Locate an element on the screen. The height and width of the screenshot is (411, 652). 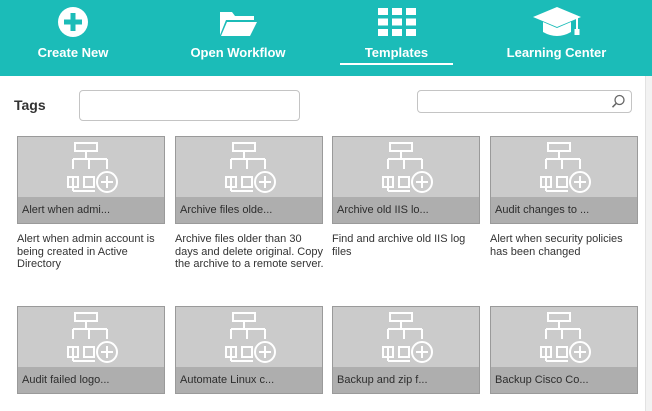
active-tab-indicator is located at coordinates (396, 64).